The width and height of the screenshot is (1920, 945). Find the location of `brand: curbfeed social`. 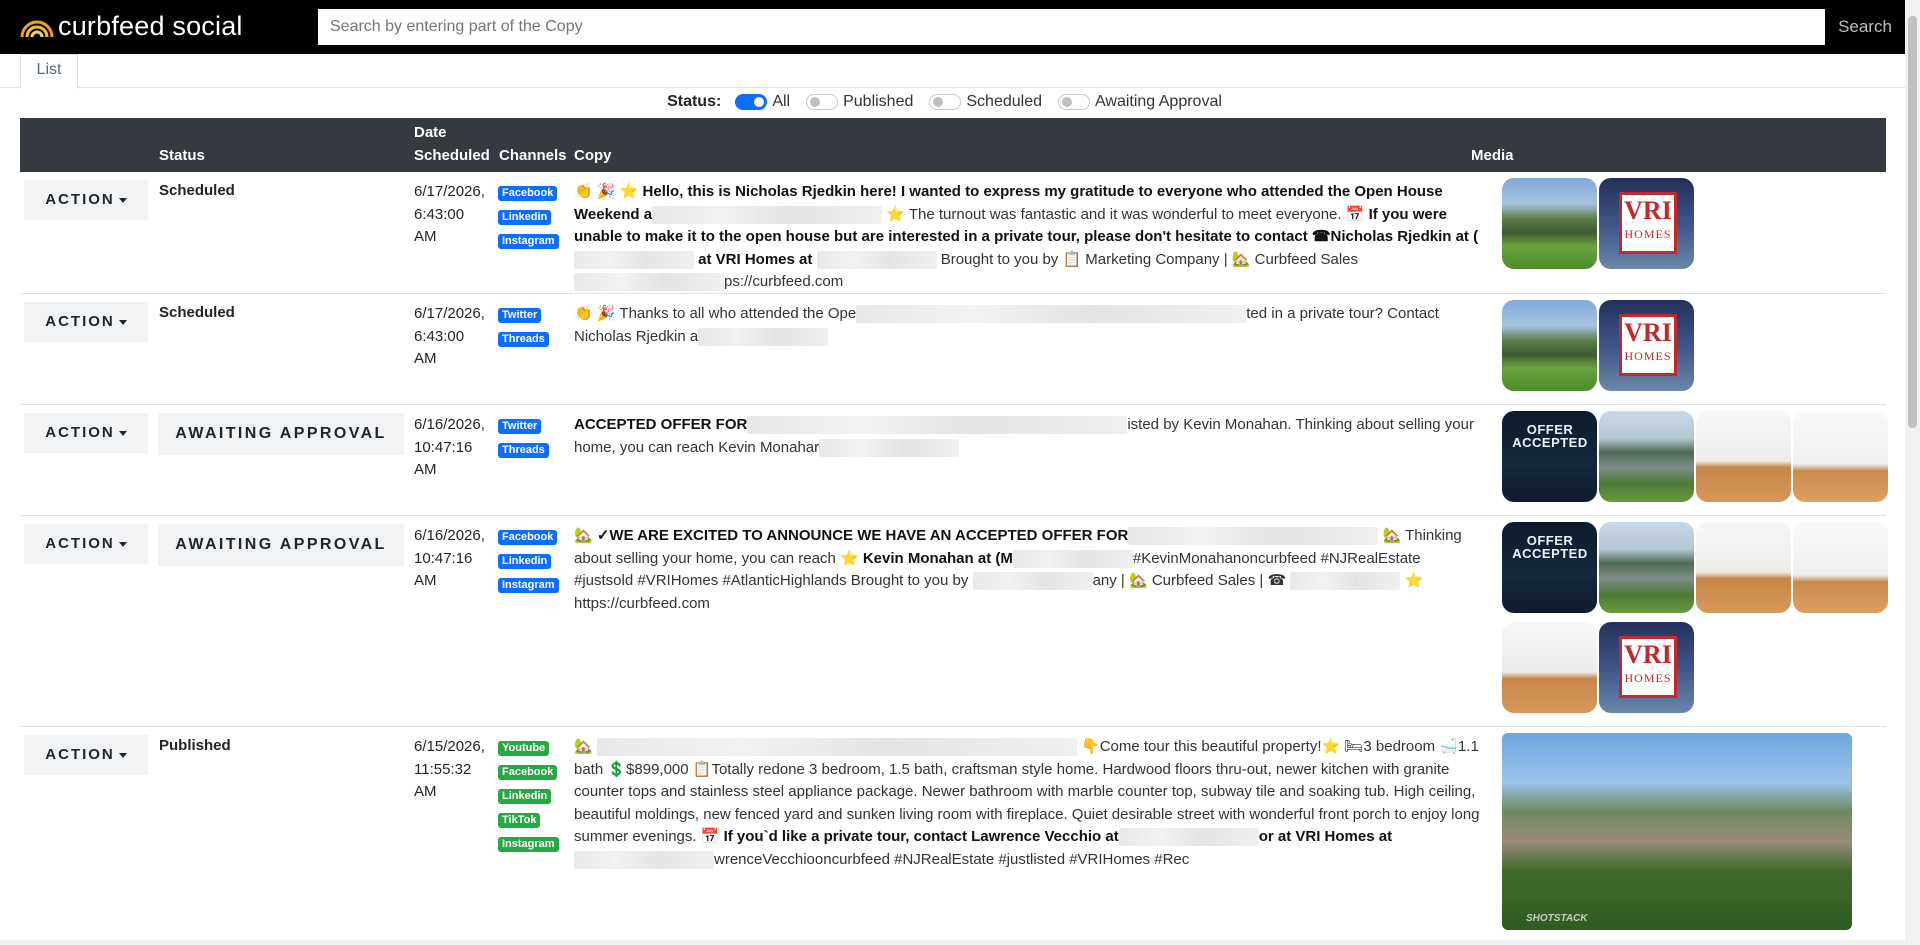

brand: curbfeed social is located at coordinates (130, 26).